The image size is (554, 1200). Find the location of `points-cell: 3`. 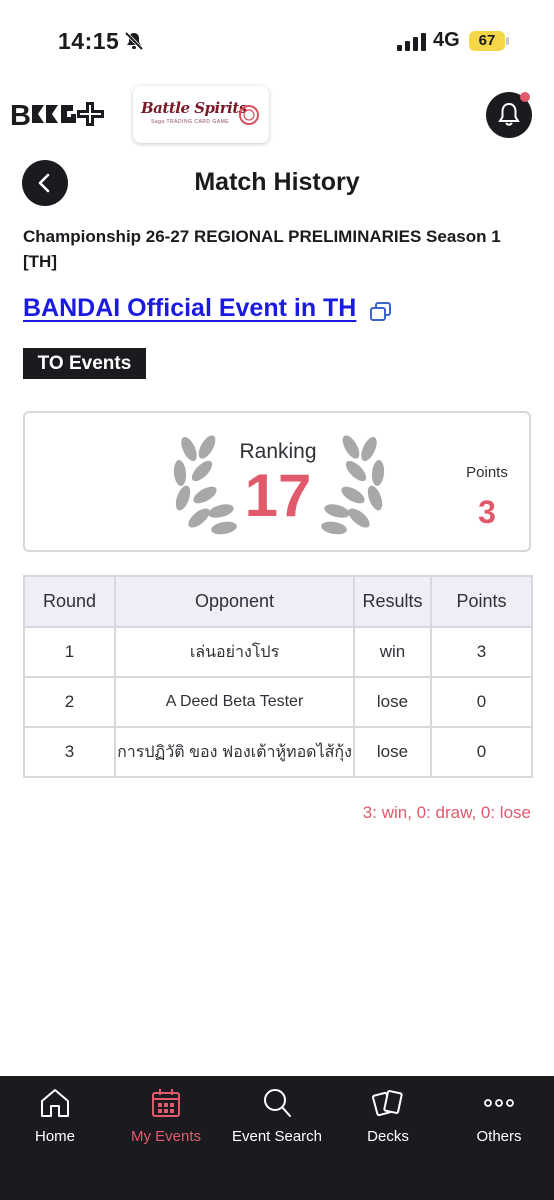

points-cell: 3 is located at coordinates (481, 652).